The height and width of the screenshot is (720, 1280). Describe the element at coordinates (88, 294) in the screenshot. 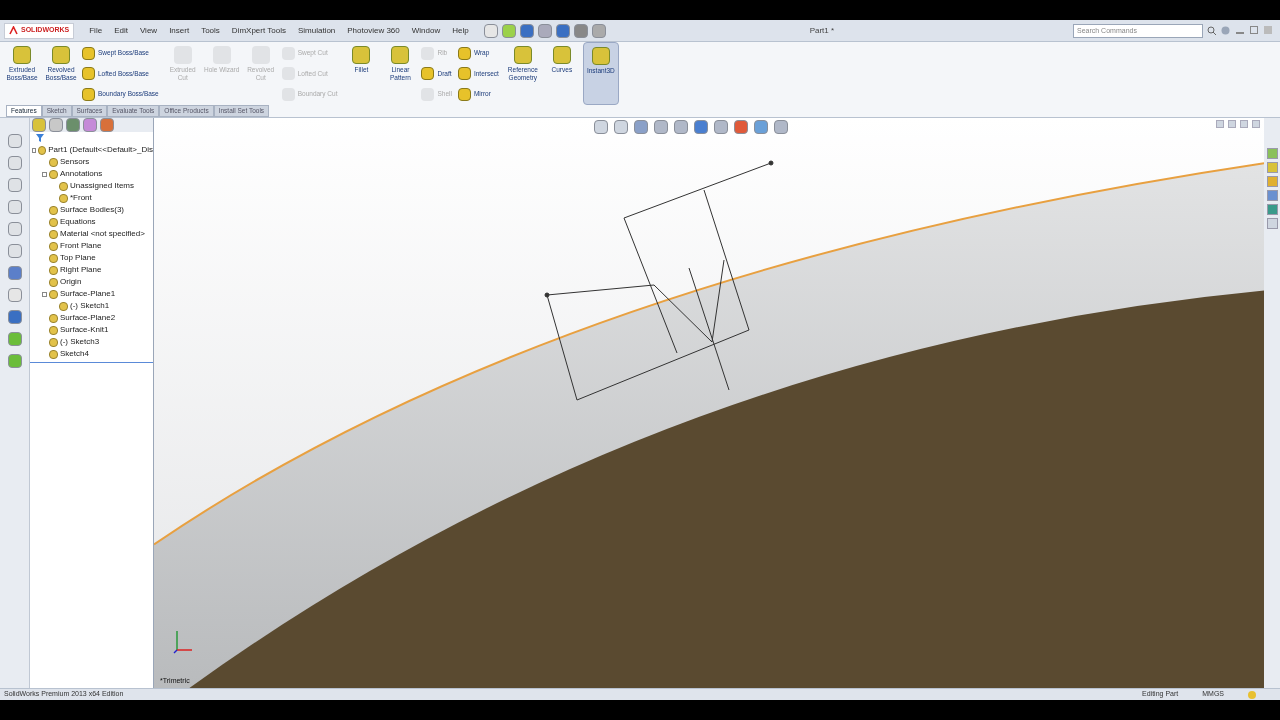

I see `tree-item: Surface-Plane1` at that location.